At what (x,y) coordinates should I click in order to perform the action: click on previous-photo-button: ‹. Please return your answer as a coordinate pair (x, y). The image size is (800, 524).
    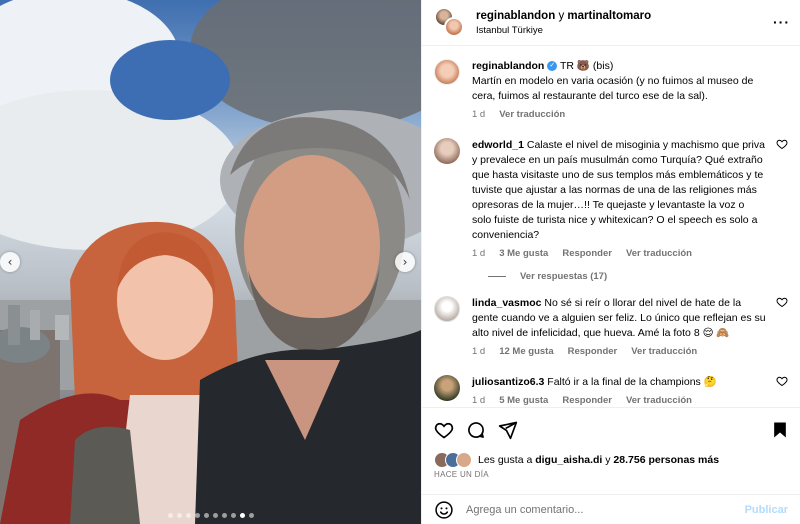
    Looking at the image, I should click on (10, 262).